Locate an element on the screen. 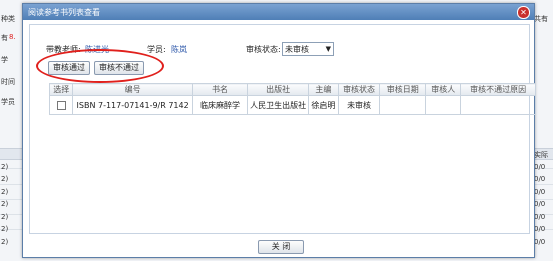 The height and width of the screenshot is (261, 553). dialog-titlebar: 阅读参考书列表查看 ✕ is located at coordinates (278, 12).